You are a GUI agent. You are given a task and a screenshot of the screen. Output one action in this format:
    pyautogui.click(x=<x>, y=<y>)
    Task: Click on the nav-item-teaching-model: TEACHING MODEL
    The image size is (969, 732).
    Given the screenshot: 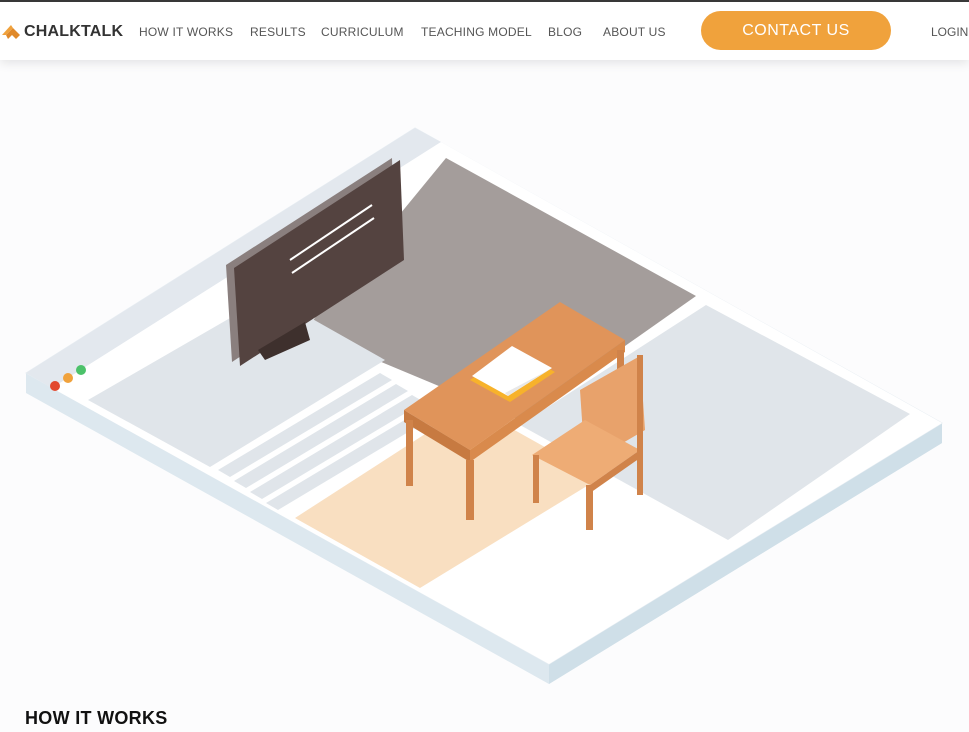 What is the action you would take?
    pyautogui.click(x=476, y=32)
    